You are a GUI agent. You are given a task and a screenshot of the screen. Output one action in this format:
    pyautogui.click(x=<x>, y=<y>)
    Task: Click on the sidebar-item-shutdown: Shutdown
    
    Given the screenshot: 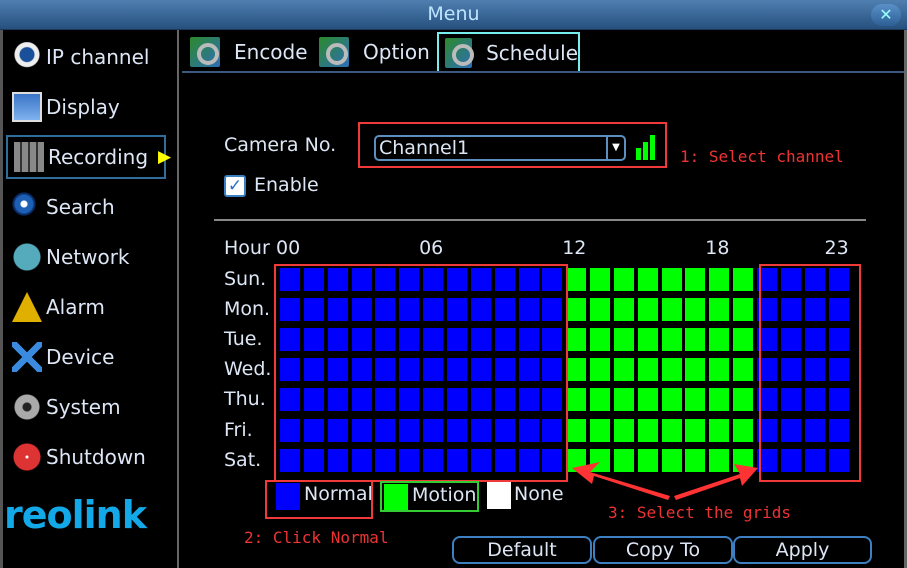 What is the action you would take?
    pyautogui.click(x=86, y=457)
    